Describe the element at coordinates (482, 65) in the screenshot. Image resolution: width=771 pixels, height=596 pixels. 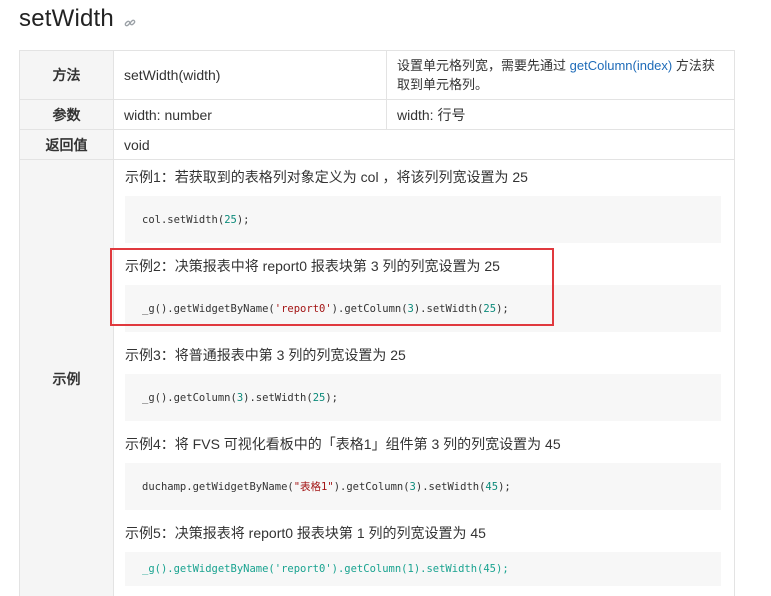
I see `method-desc-prefix: 设置单元格列宽，需要先通过` at that location.